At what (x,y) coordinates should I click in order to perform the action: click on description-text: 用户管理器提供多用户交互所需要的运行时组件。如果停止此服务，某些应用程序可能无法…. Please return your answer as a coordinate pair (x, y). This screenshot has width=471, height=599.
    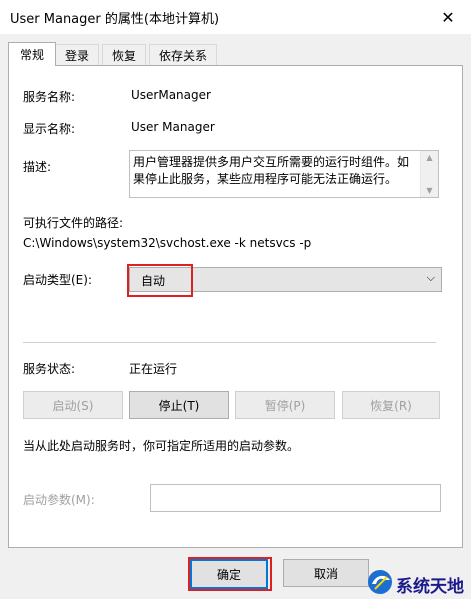
    Looking at the image, I should click on (271, 170).